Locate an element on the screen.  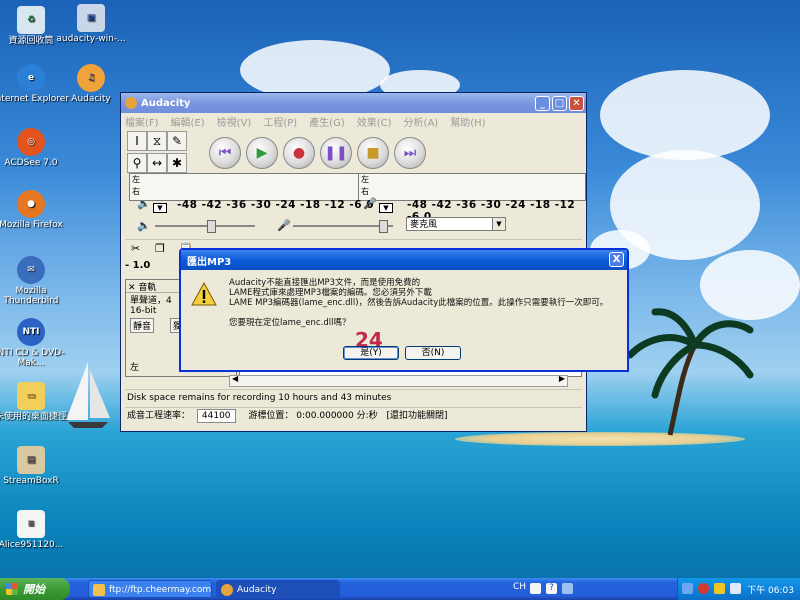
recycle-bin-icon: ♻ is located at coordinates (31, 20).